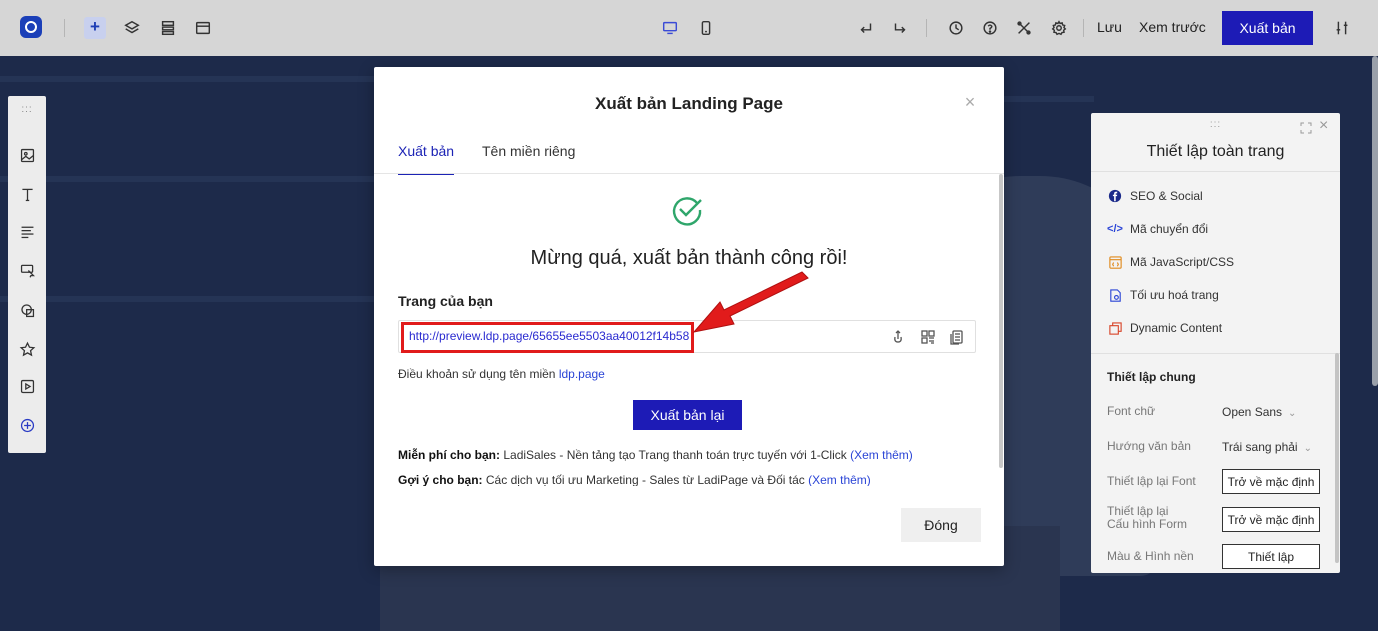 Image resolution: width=1378 pixels, height=631 pixels. Describe the element at coordinates (1182, 262) in the screenshot. I see `menu-item-label: Mã JavaScript/CSS` at that location.